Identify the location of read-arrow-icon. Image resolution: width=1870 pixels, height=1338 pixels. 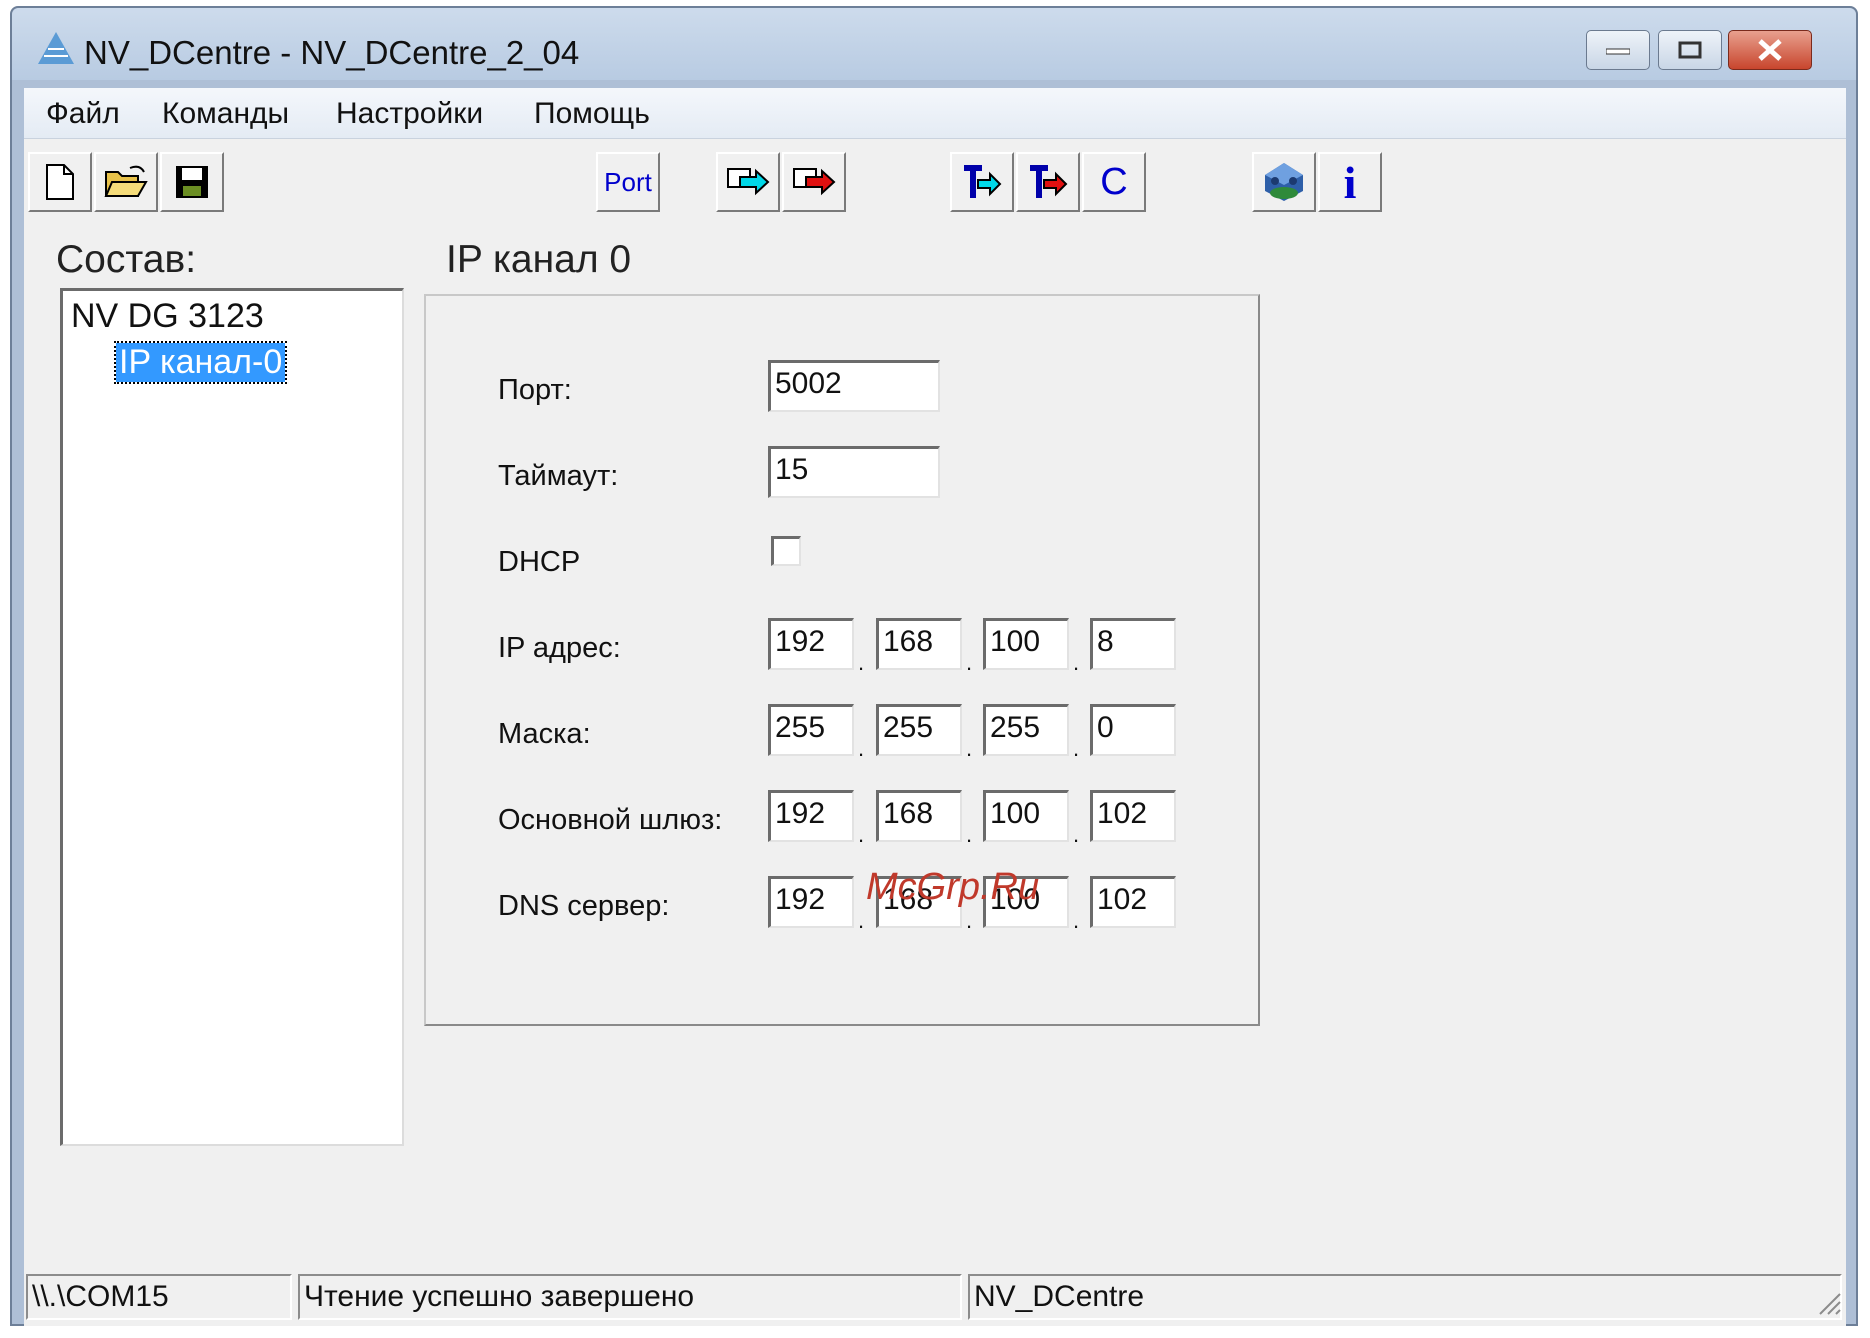
(814, 182).